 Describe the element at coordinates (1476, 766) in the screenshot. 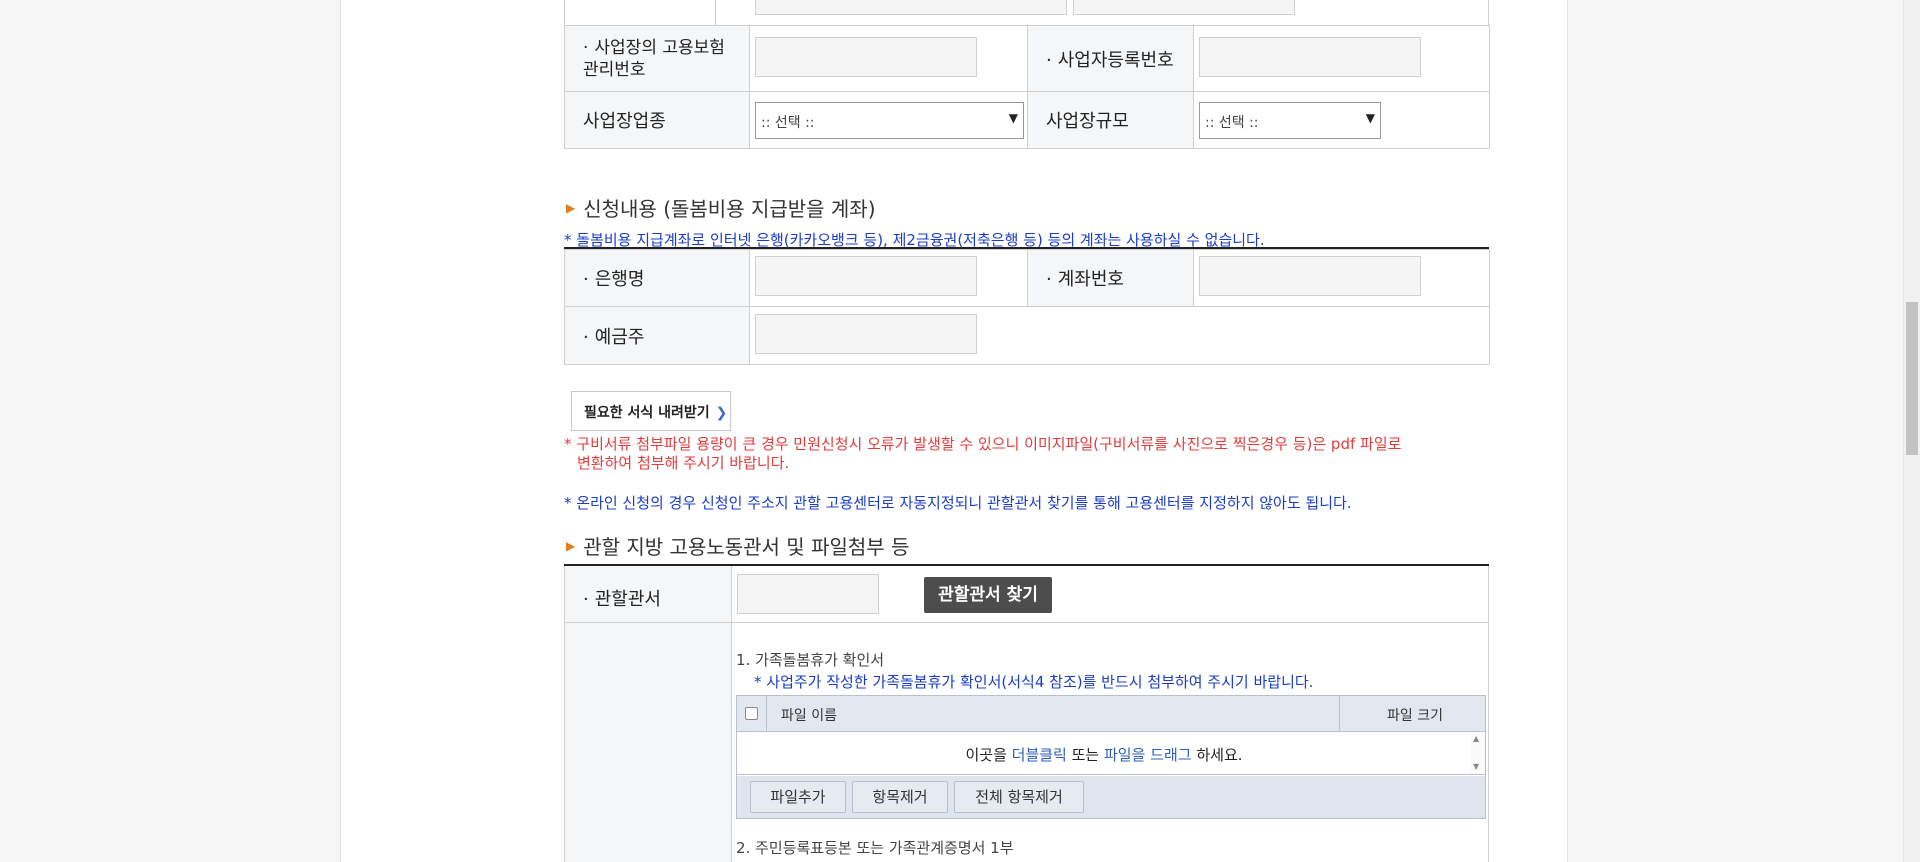

I see `scroll-down-icon: ▼` at that location.